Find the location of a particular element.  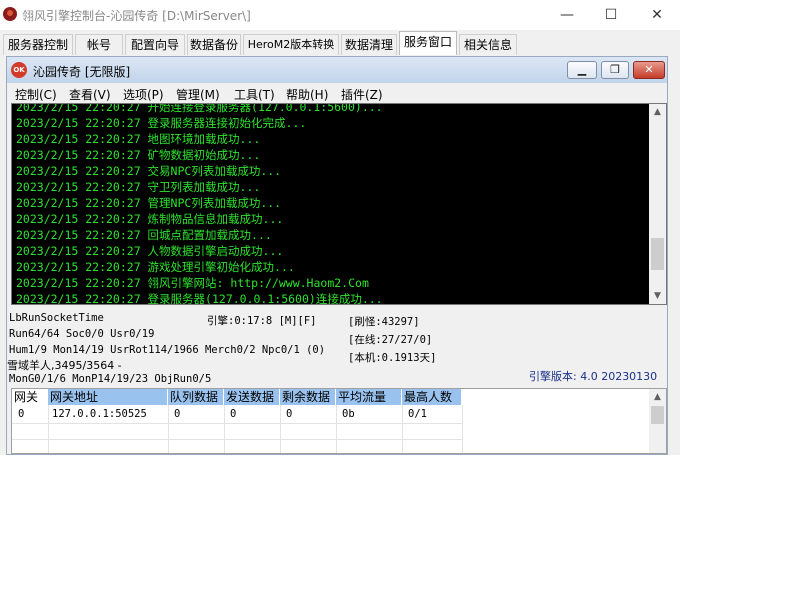

tab-service-window: 服务窗口 is located at coordinates (428, 43).